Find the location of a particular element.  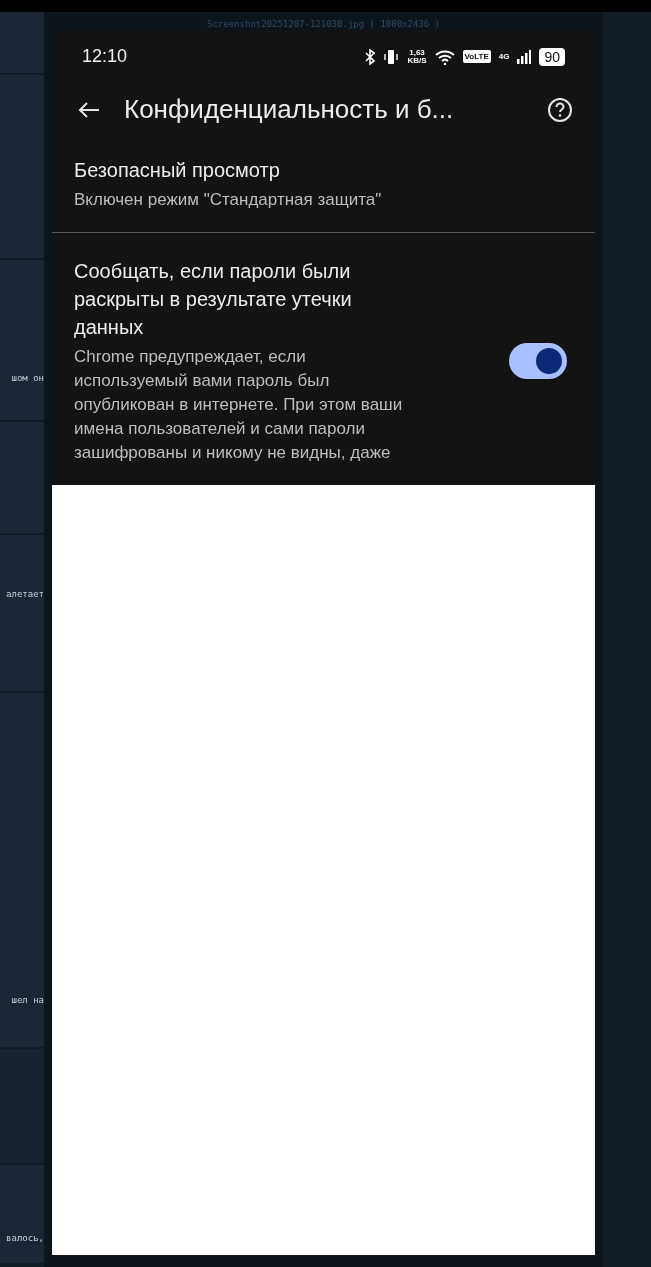

wifi-icon is located at coordinates (444, 56).